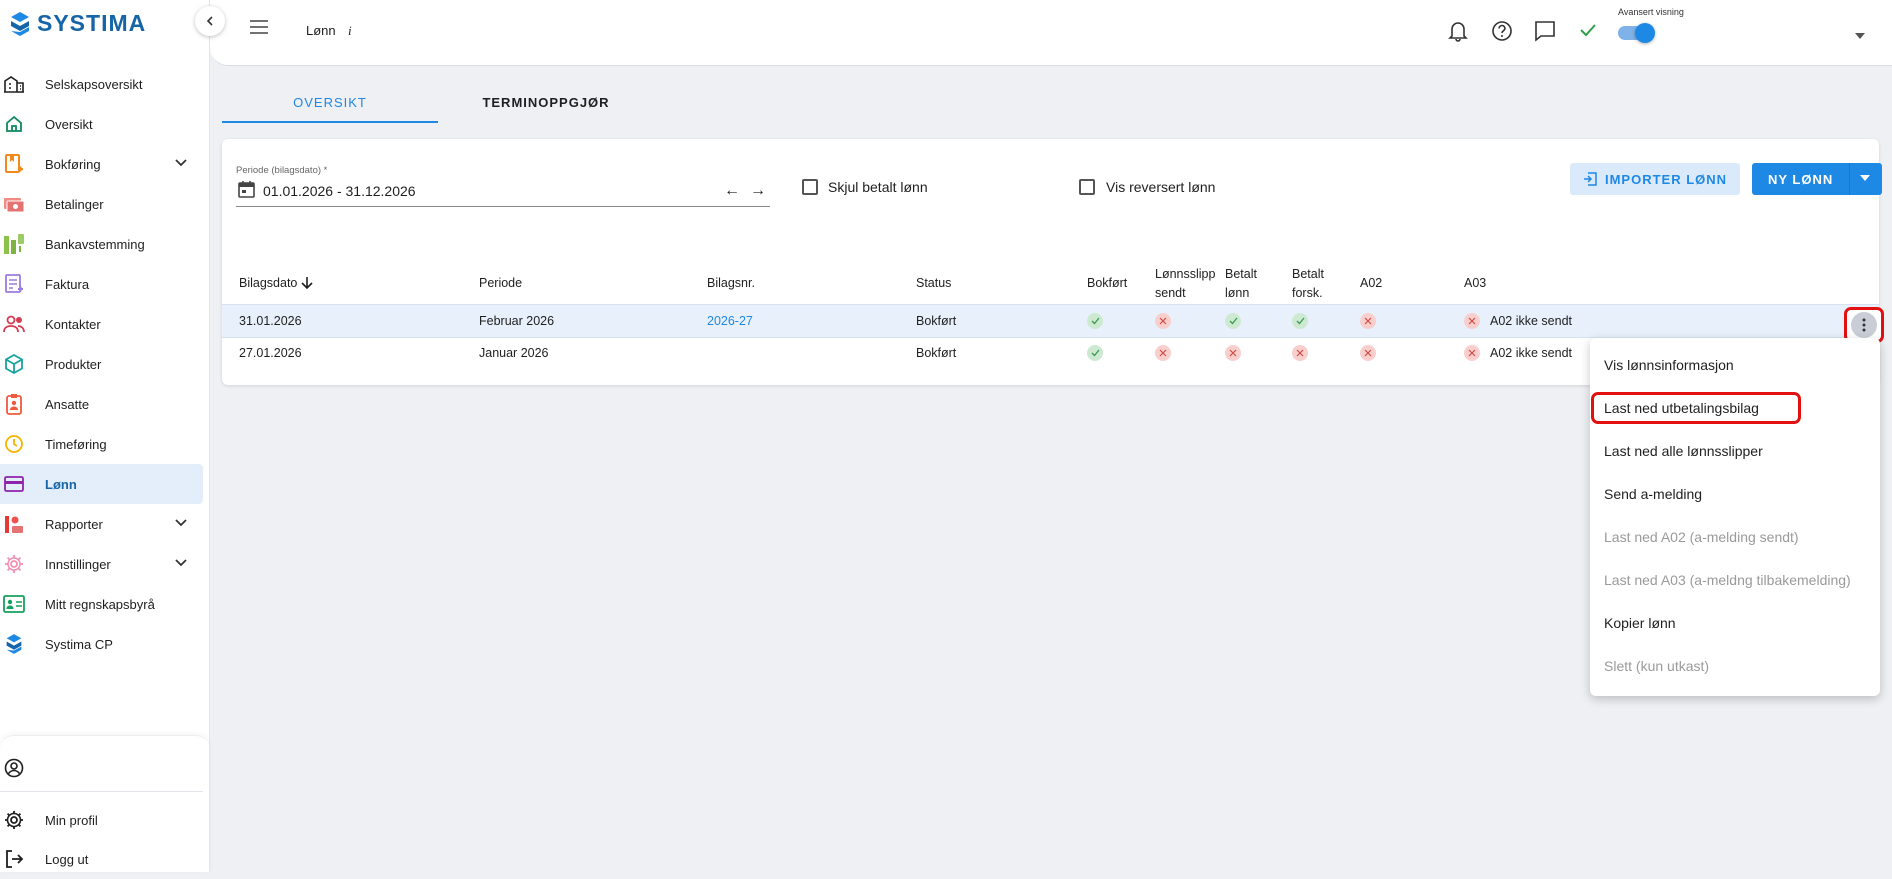 This screenshot has width=1892, height=879. I want to click on invoice-icon, so click(14, 284).